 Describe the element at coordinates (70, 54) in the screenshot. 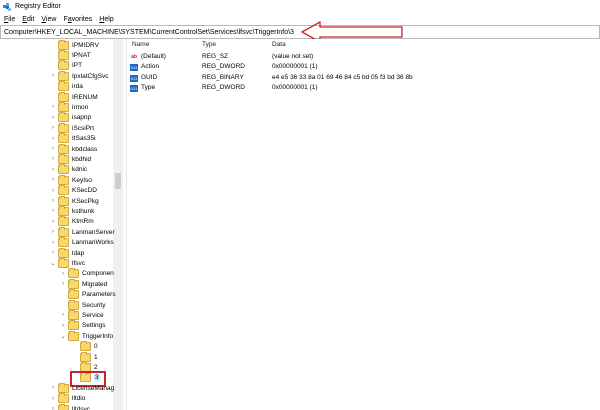

I see `tree-item: IPNAT` at that location.